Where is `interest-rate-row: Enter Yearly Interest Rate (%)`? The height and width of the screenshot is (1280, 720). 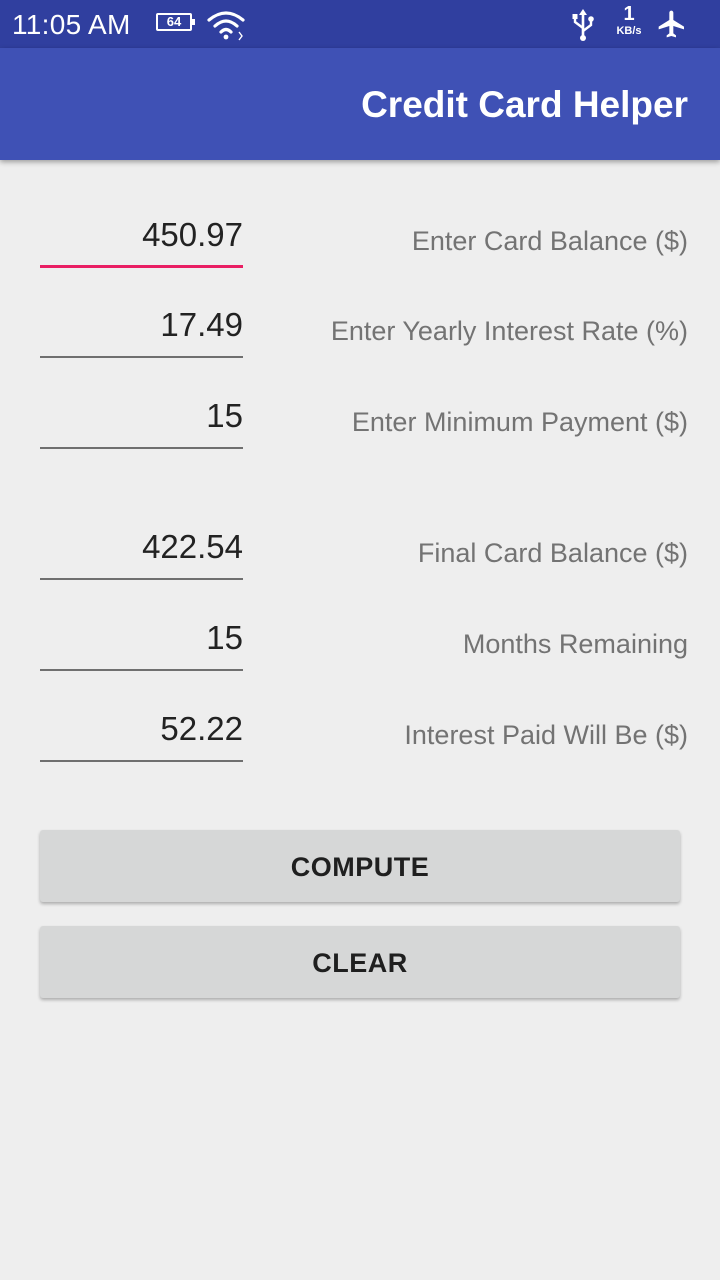 interest-rate-row: Enter Yearly Interest Rate (%) is located at coordinates (360, 332).